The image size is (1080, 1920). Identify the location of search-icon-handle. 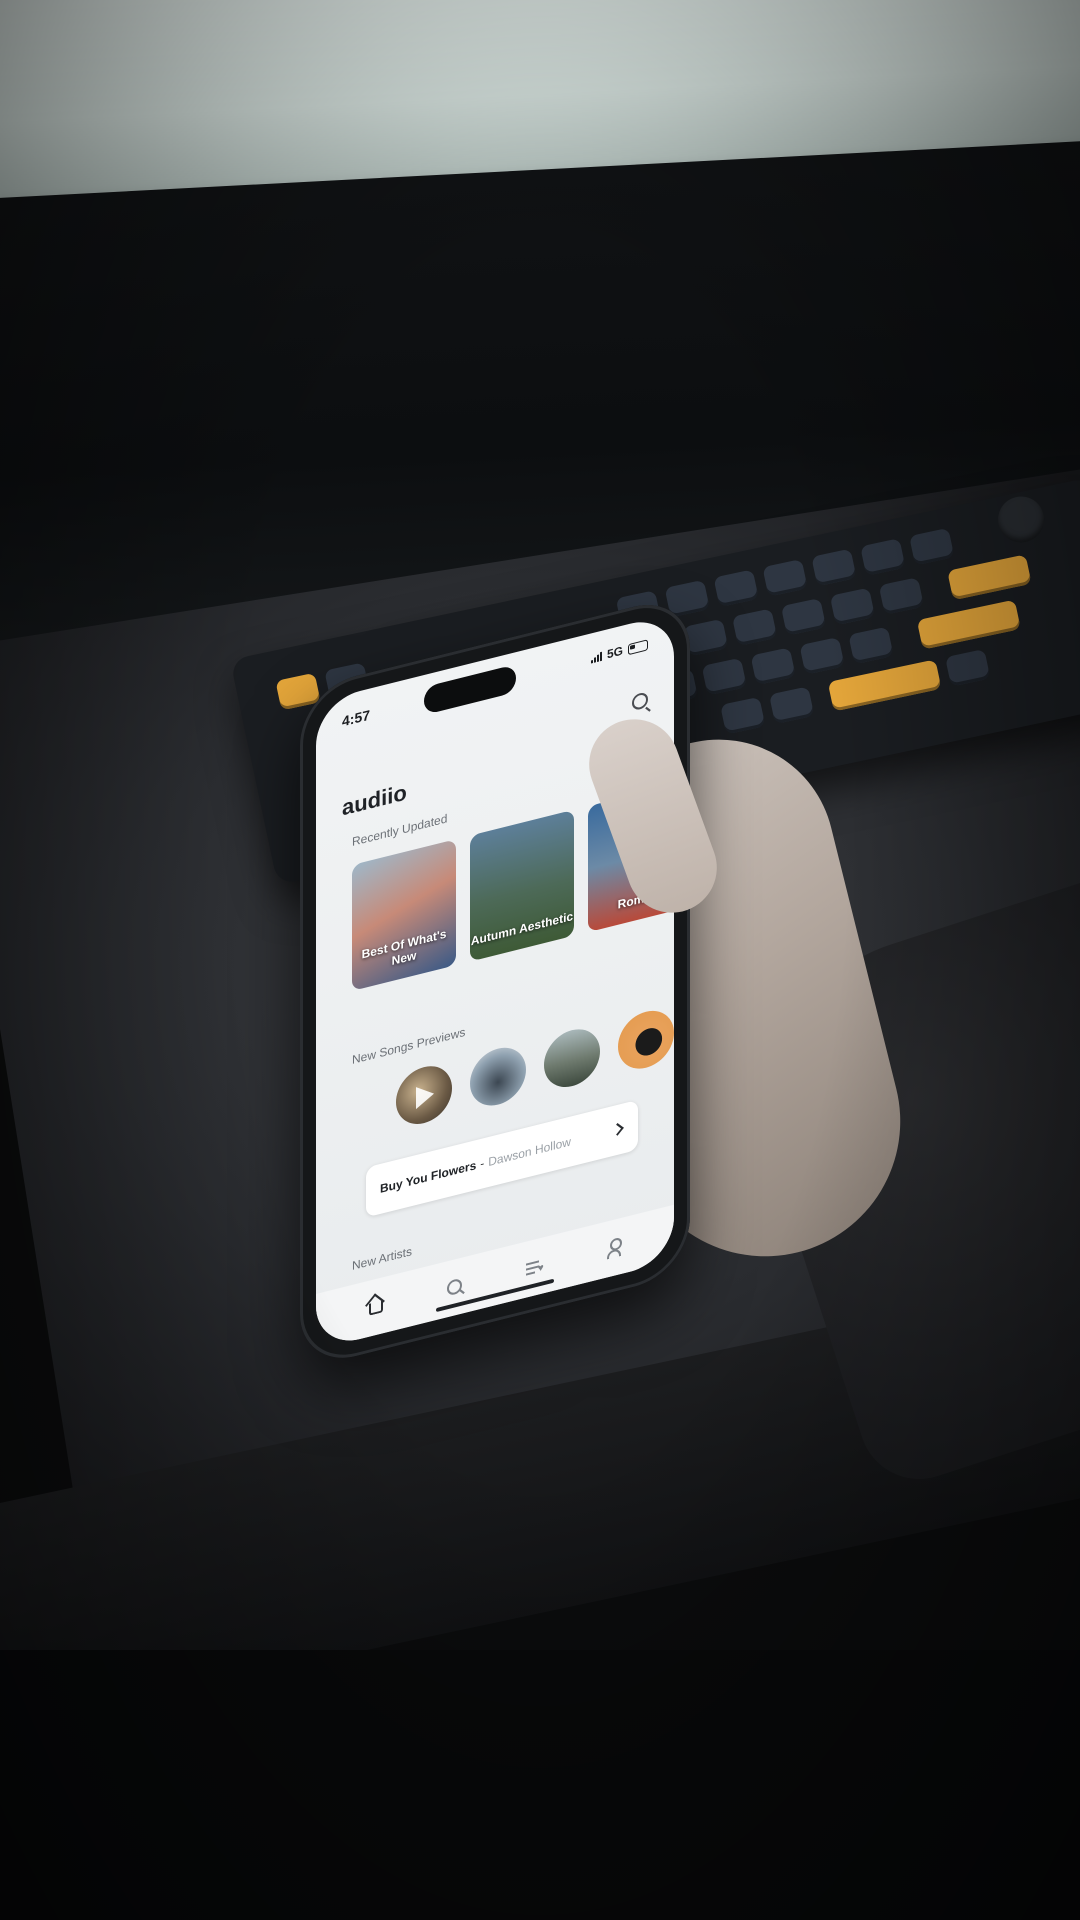
(462, 1292).